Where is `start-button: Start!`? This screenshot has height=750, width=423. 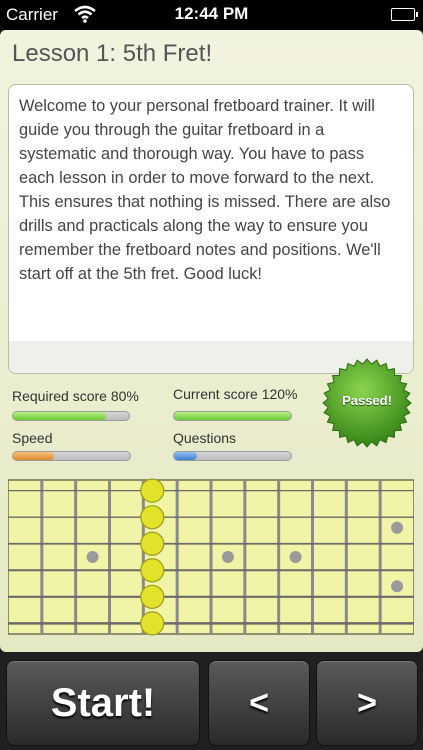
start-button: Start! is located at coordinates (103, 703).